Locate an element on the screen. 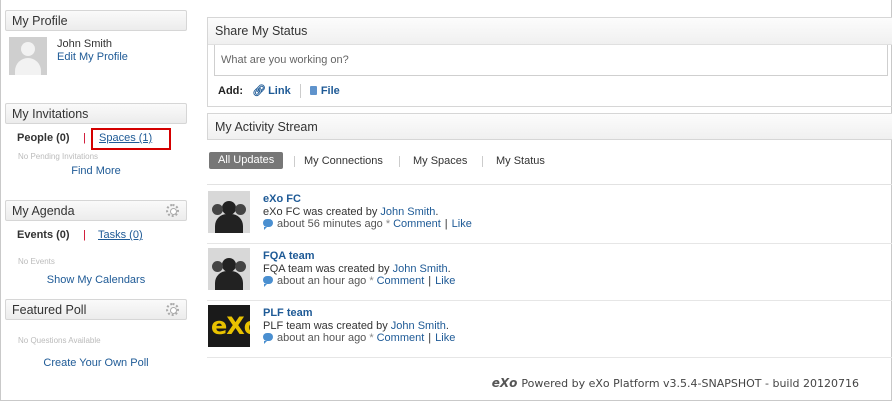 The image size is (892, 401). create-poll-link: Create Your Own Poll is located at coordinates (96, 363).